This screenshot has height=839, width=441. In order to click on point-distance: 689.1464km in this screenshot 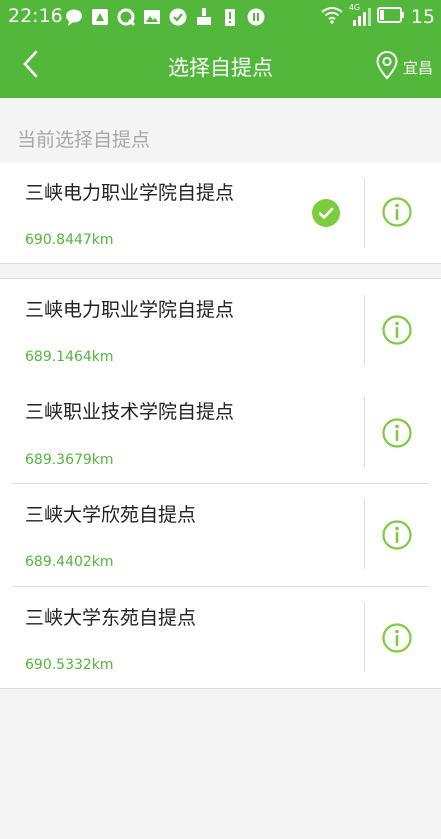, I will do `click(69, 357)`.